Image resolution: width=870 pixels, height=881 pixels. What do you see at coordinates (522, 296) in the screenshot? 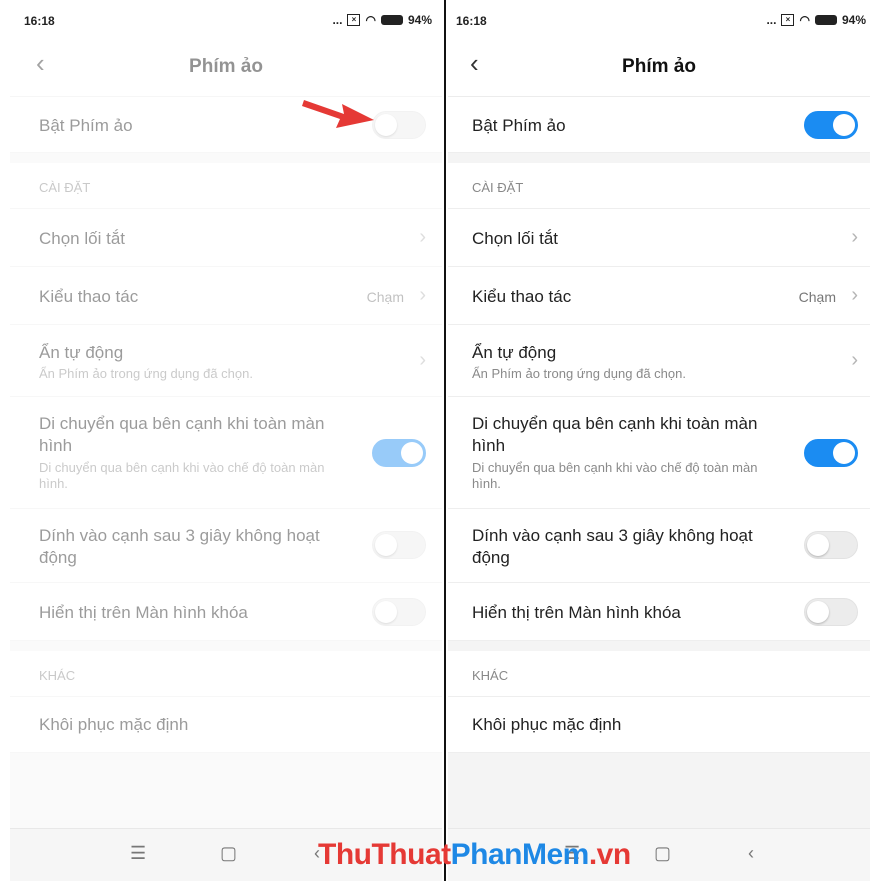
I see `action-type-label: Kiểu thao tác` at bounding box center [522, 296].